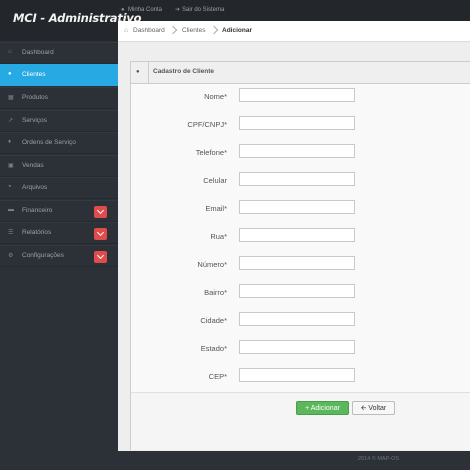 This screenshot has width=470, height=470. I want to click on breadcrumb-clientes: Clientes, so click(193, 31).